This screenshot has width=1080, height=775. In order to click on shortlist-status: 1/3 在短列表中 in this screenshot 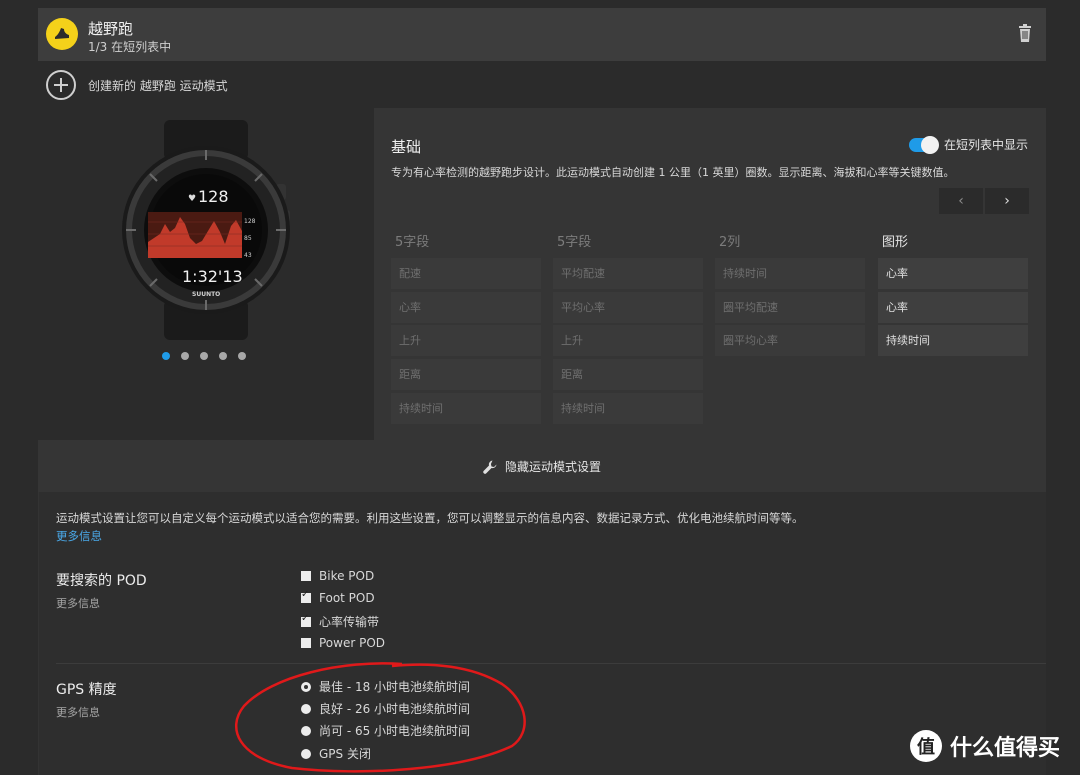, I will do `click(130, 47)`.